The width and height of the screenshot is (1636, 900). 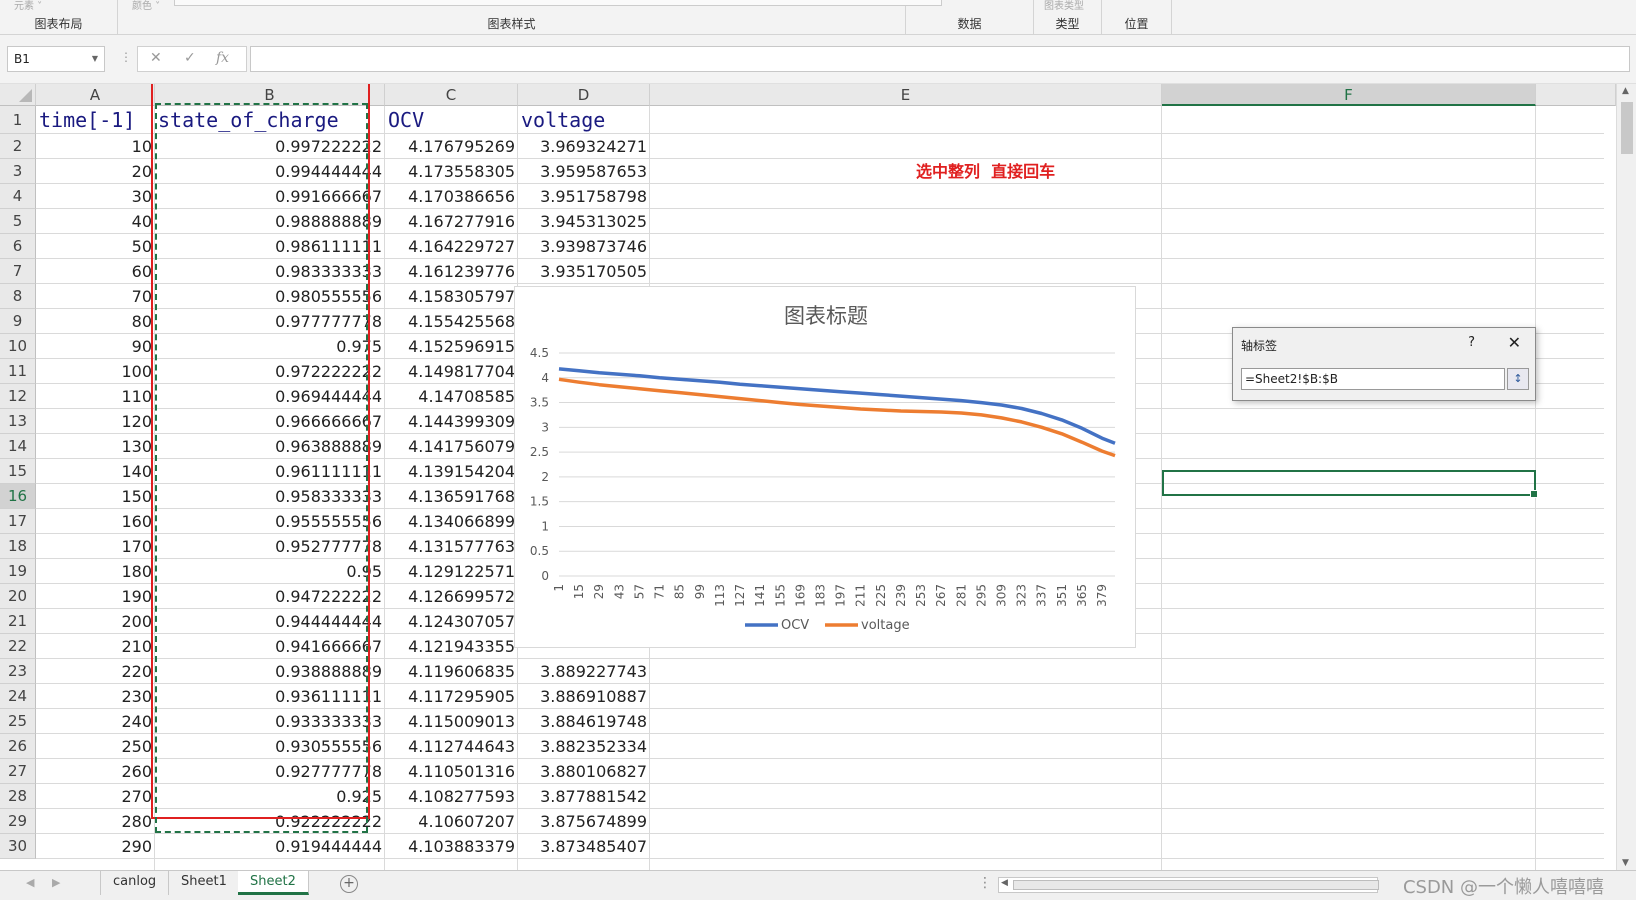 What do you see at coordinates (451, 371) in the screenshot?
I see `data-cell: 4.149817704` at bounding box center [451, 371].